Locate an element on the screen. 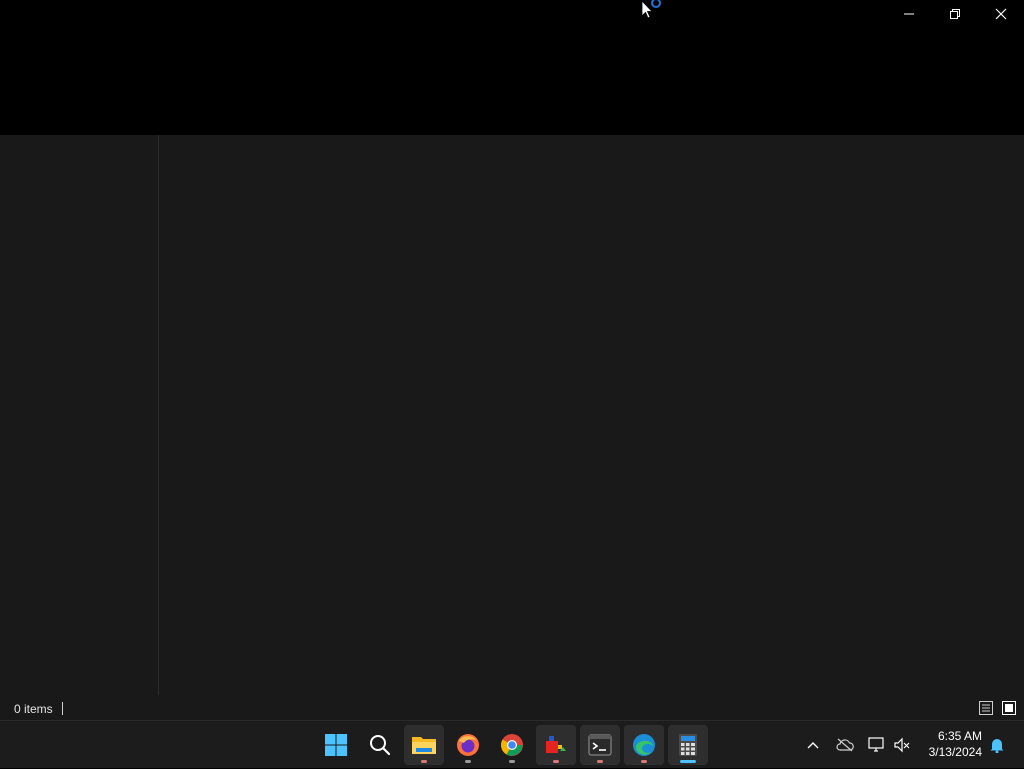 The width and height of the screenshot is (1024, 769). window-controls is located at coordinates (955, 14).